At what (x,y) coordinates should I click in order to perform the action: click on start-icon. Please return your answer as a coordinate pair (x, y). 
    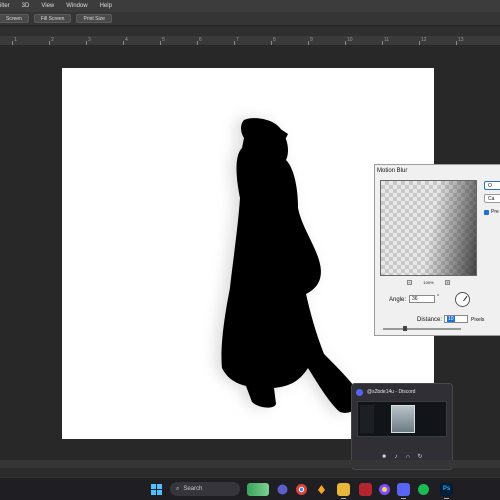
    Looking at the image, I should click on (156, 489).